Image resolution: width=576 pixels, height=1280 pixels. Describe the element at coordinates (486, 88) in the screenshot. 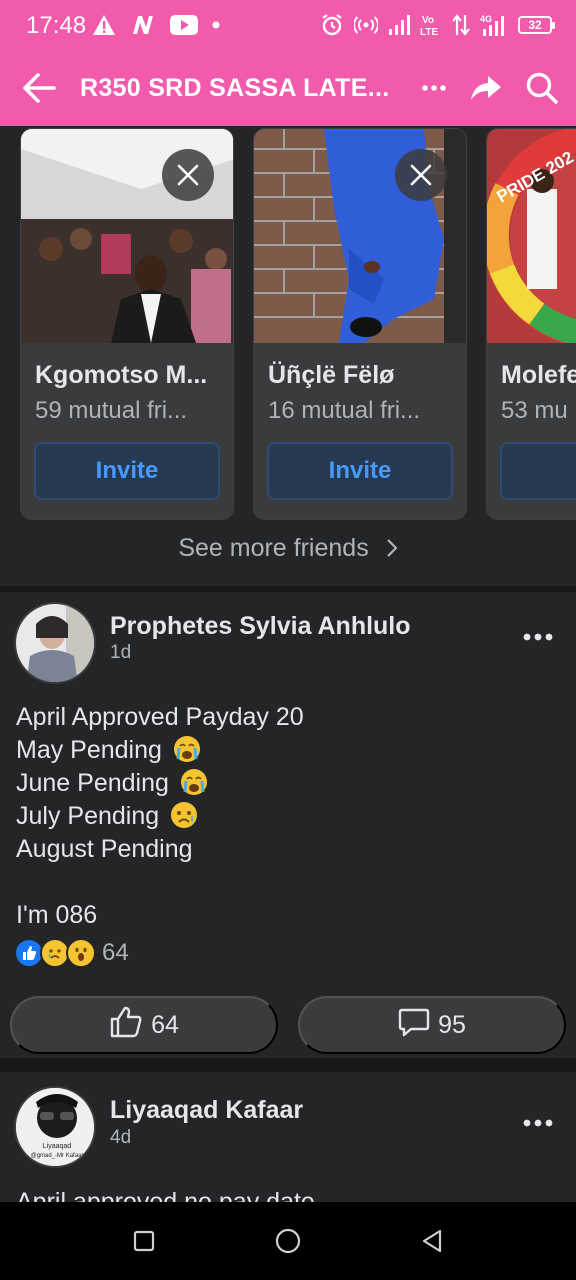

I see `share-icon` at that location.